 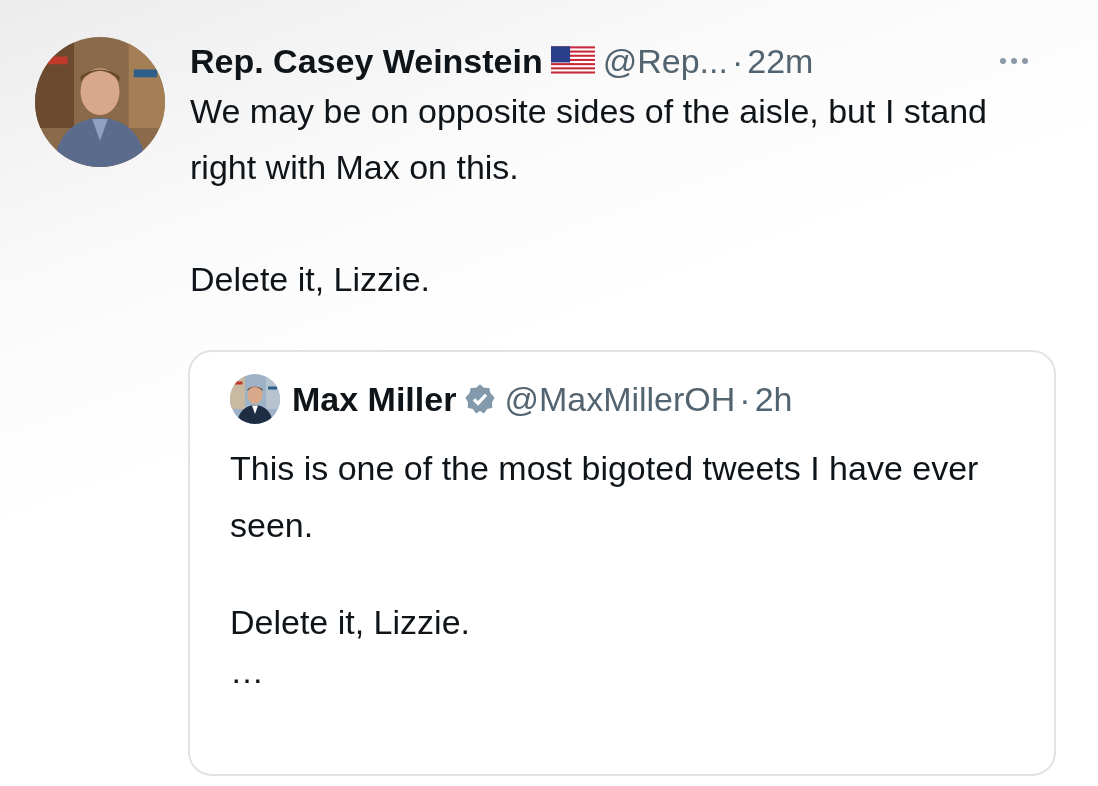 What do you see at coordinates (773, 399) in the screenshot?
I see `timestamp: 2h` at bounding box center [773, 399].